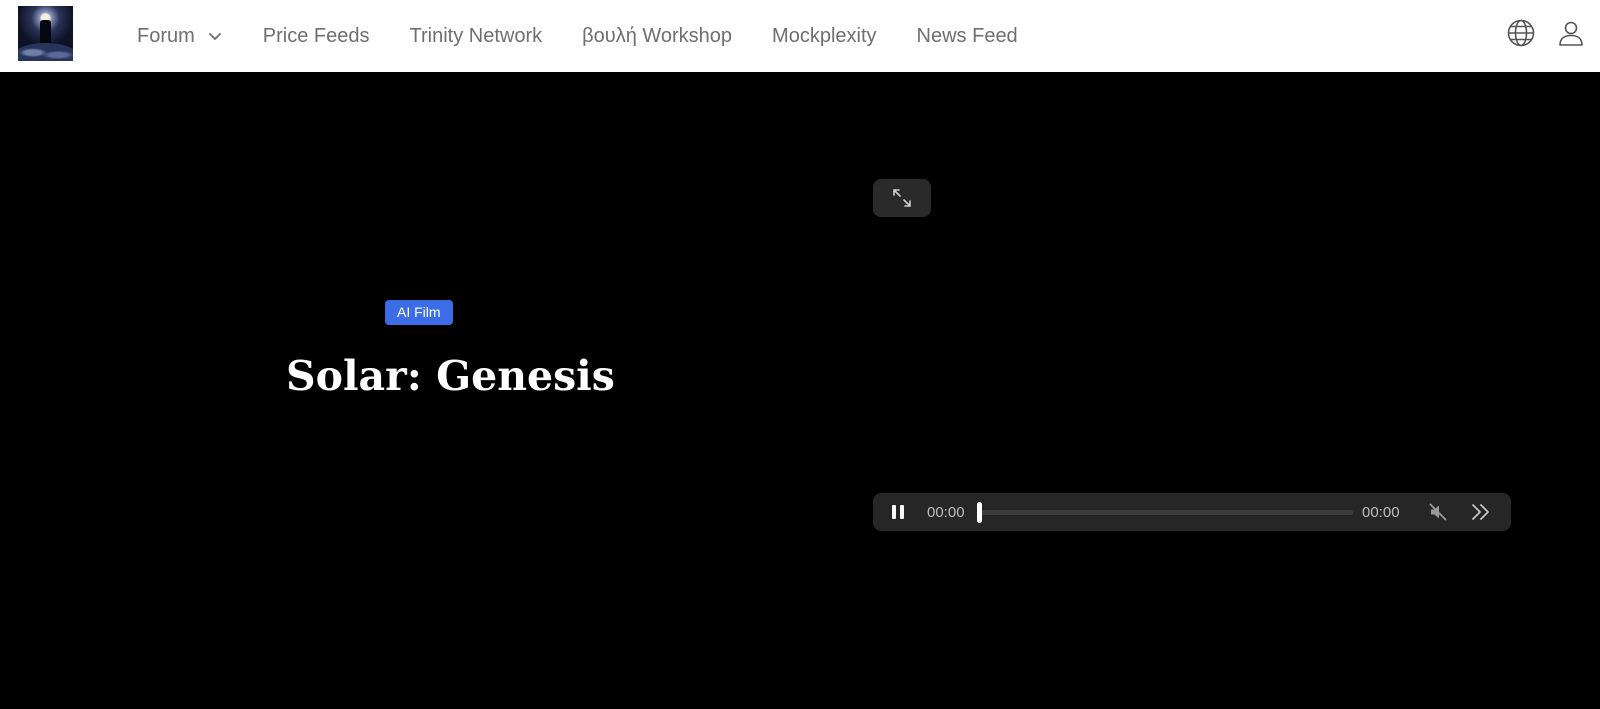 This screenshot has height=709, width=1600. I want to click on nav-item-price-feeds: Price Feeds, so click(316, 36).